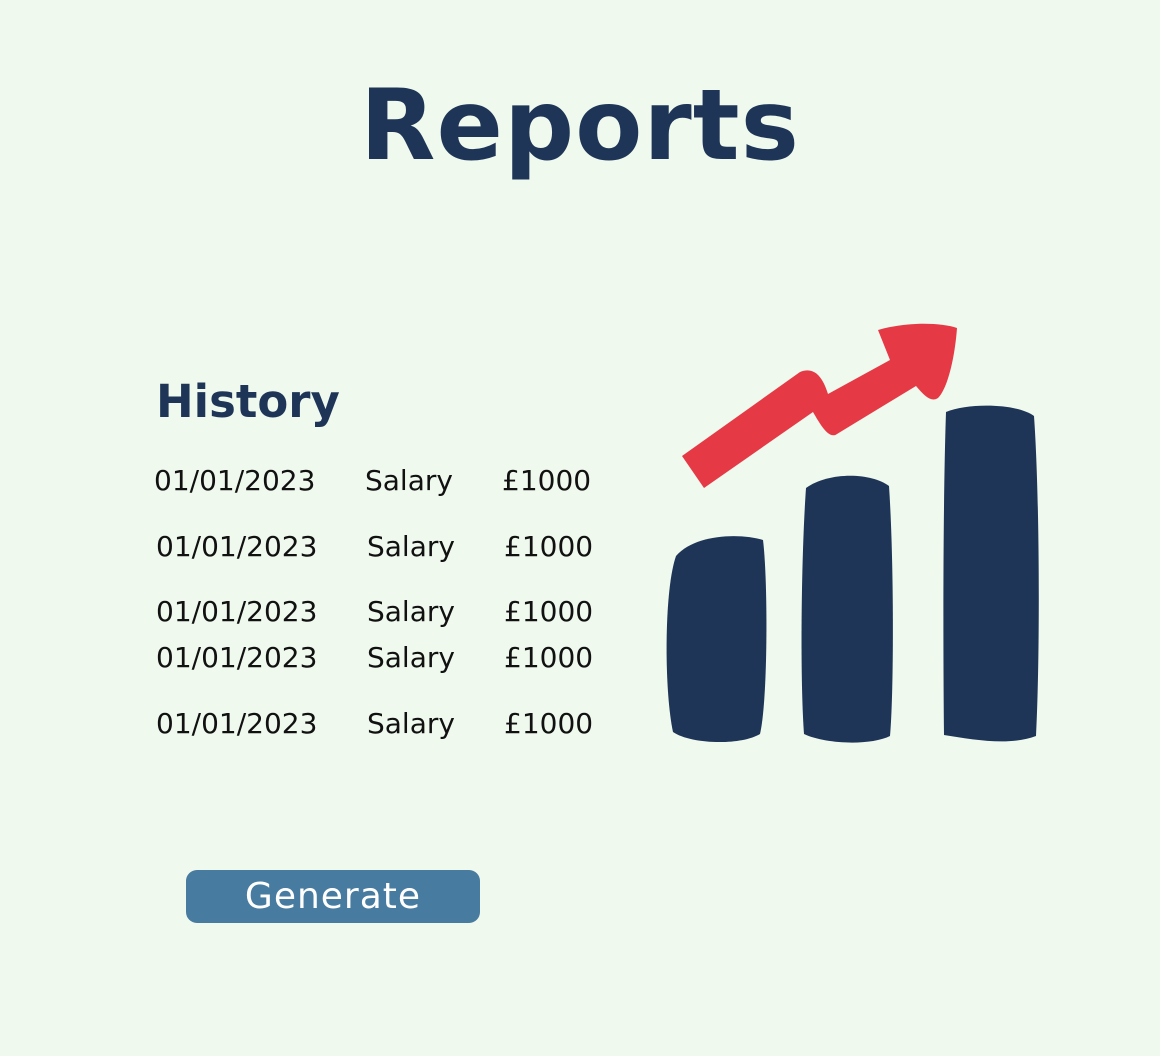  What do you see at coordinates (991, 573) in the screenshot?
I see `chart-bar-tall` at bounding box center [991, 573].